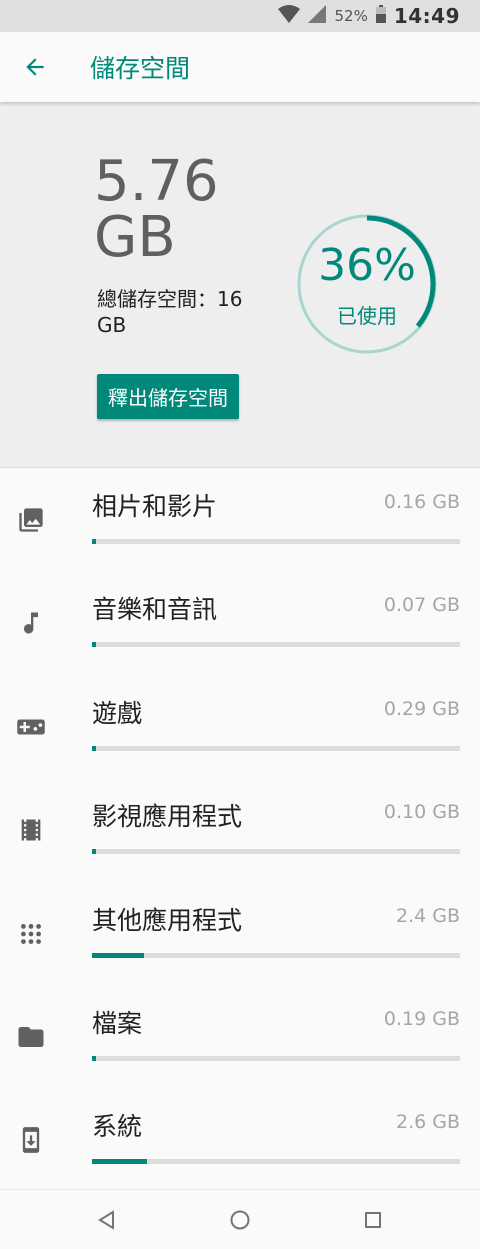  What do you see at coordinates (117, 1127) in the screenshot?
I see `category-label: 系統` at bounding box center [117, 1127].